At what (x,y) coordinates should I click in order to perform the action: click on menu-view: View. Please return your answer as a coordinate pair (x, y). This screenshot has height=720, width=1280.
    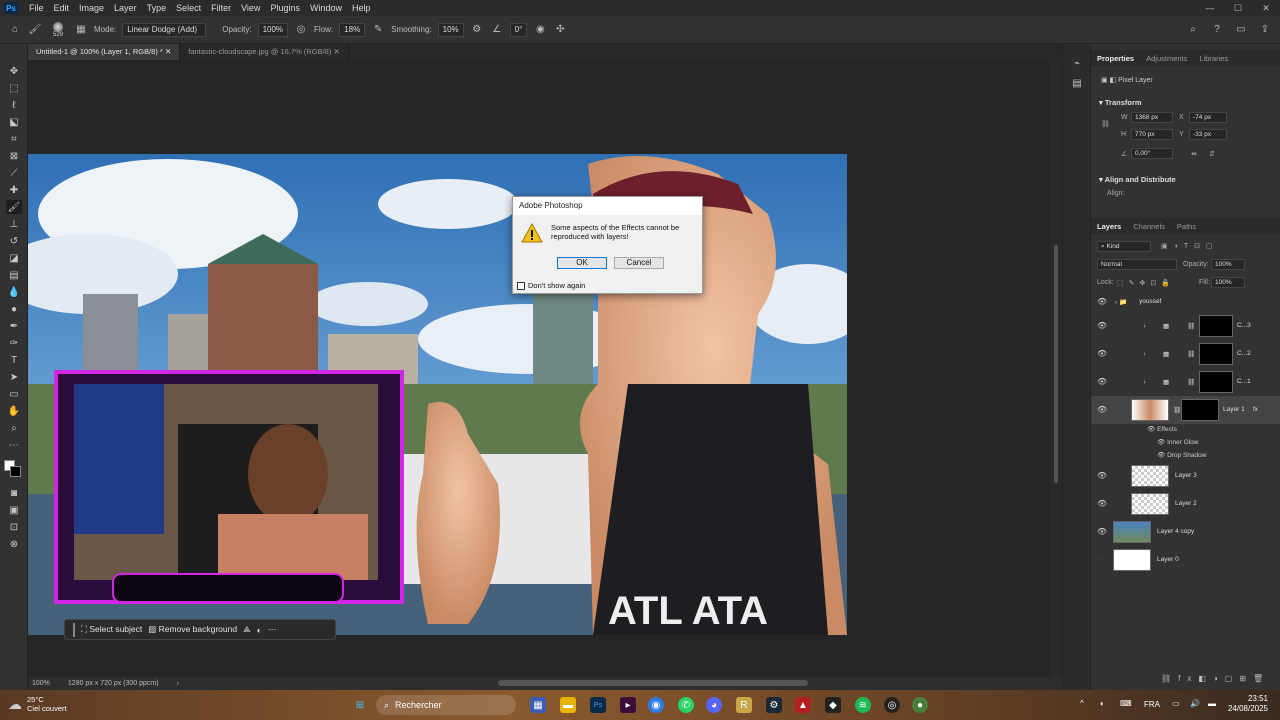
    Looking at the image, I should click on (250, 8).